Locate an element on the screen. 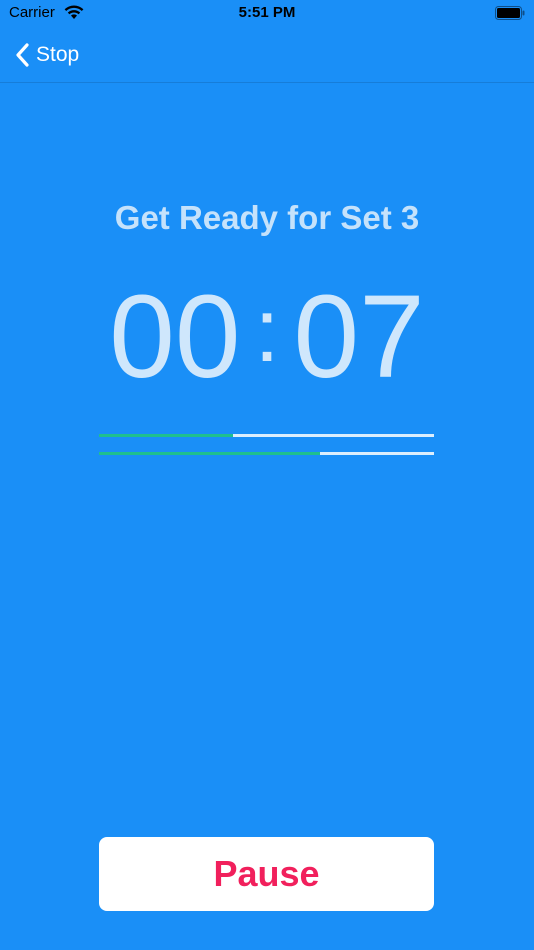  workout-progress-bar is located at coordinates (266, 453).